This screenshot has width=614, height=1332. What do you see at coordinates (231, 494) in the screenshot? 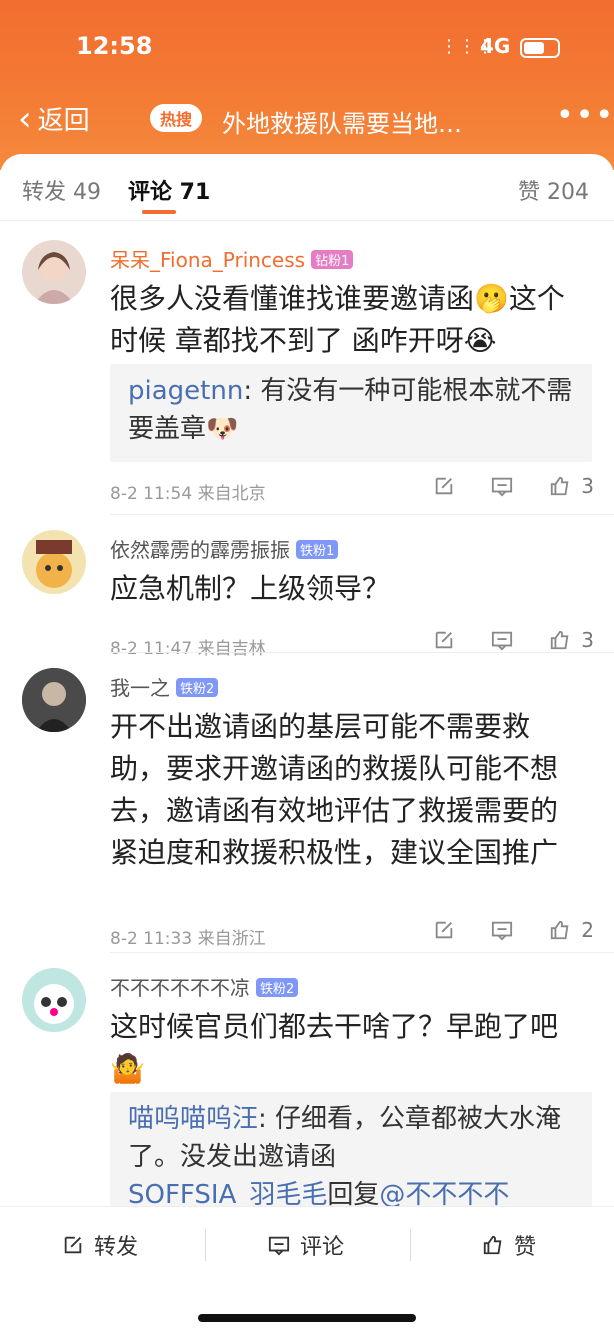
I see `comment-location: 来自北京` at bounding box center [231, 494].